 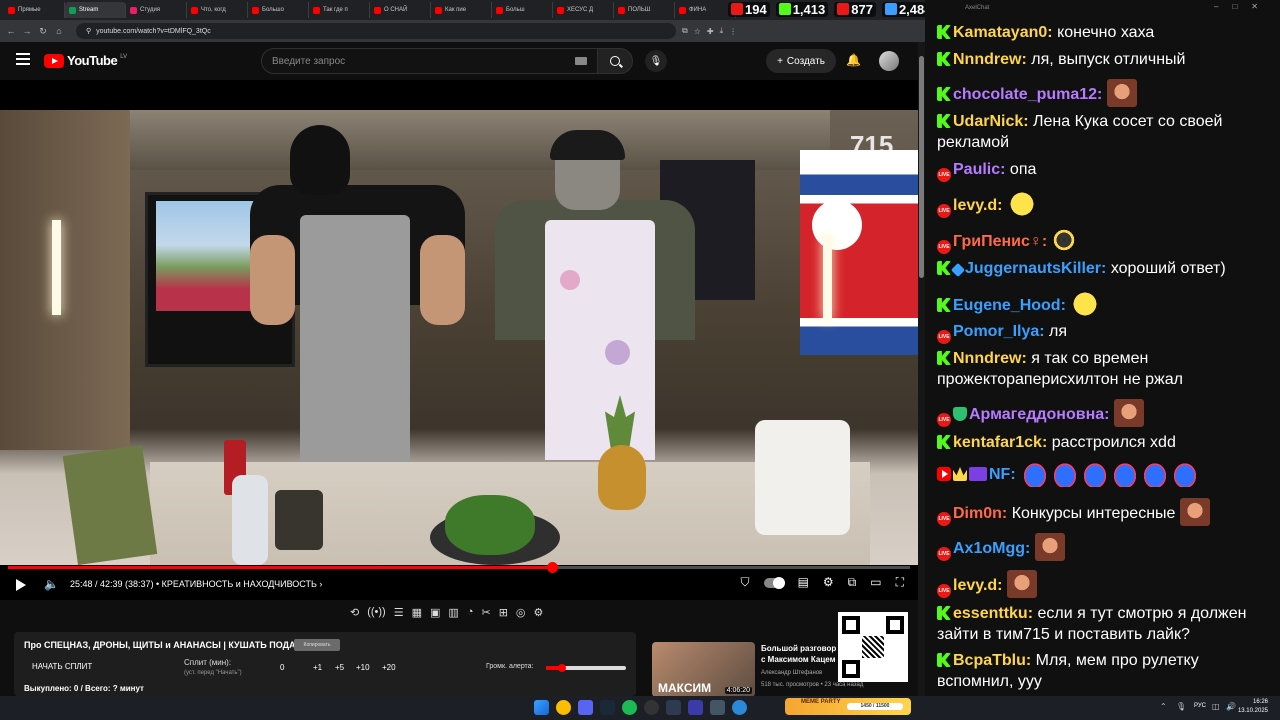 I want to click on notifications-bell-icon: 🔔, so click(x=853, y=60).